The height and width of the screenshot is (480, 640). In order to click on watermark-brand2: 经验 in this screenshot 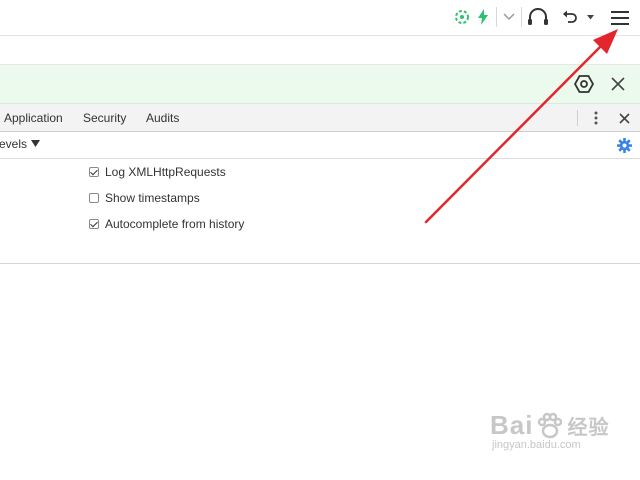, I will do `click(588, 428)`.